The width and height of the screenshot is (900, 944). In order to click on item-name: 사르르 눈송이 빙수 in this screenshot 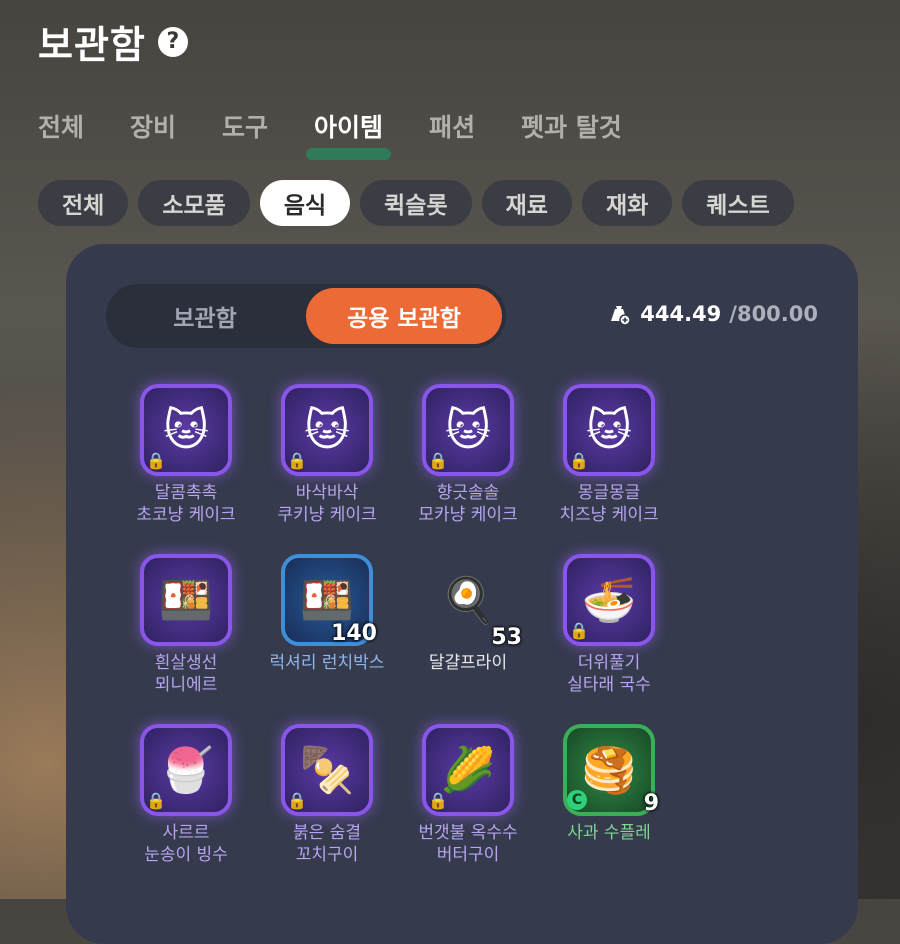, I will do `click(186, 844)`.